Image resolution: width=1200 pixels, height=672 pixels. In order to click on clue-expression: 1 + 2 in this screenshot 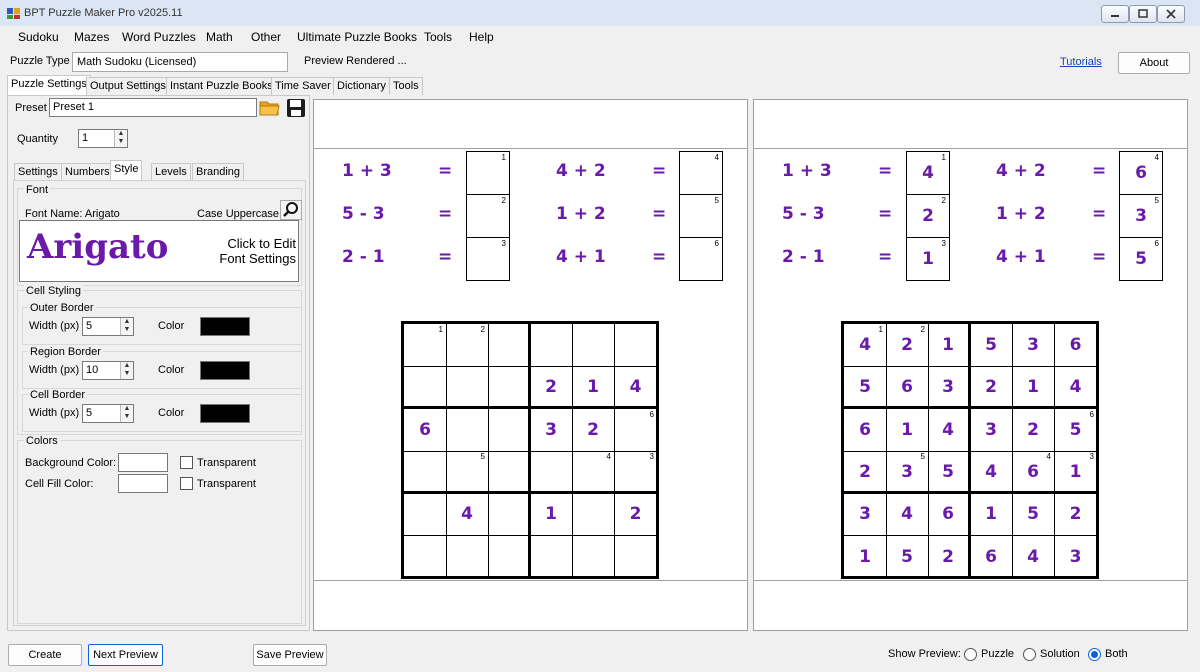, I will do `click(1021, 214)`.